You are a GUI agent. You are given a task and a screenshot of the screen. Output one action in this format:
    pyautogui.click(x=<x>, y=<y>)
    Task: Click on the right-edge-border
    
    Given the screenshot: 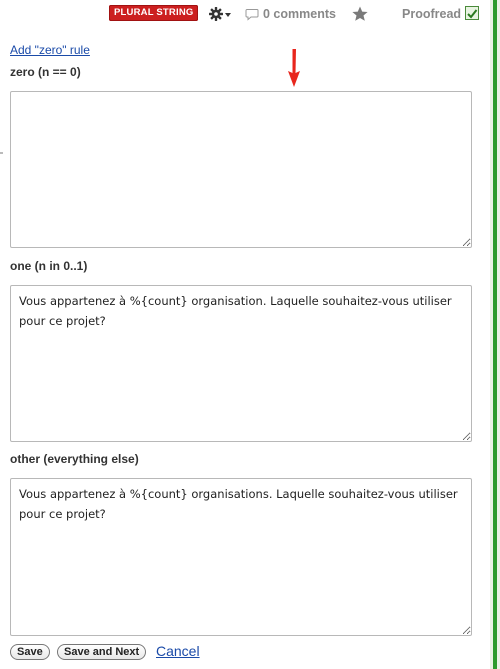 What is the action you would take?
    pyautogui.click(x=495, y=334)
    